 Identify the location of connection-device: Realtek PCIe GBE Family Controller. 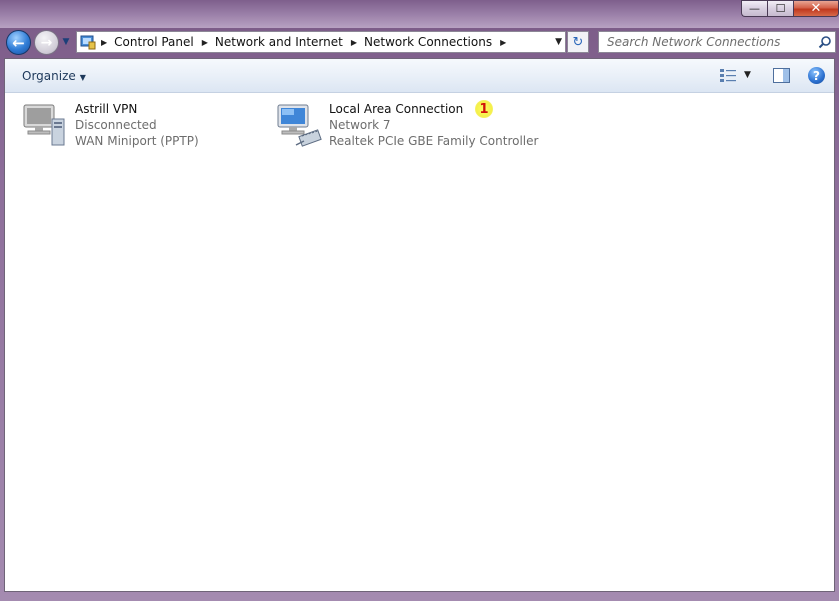
(434, 141).